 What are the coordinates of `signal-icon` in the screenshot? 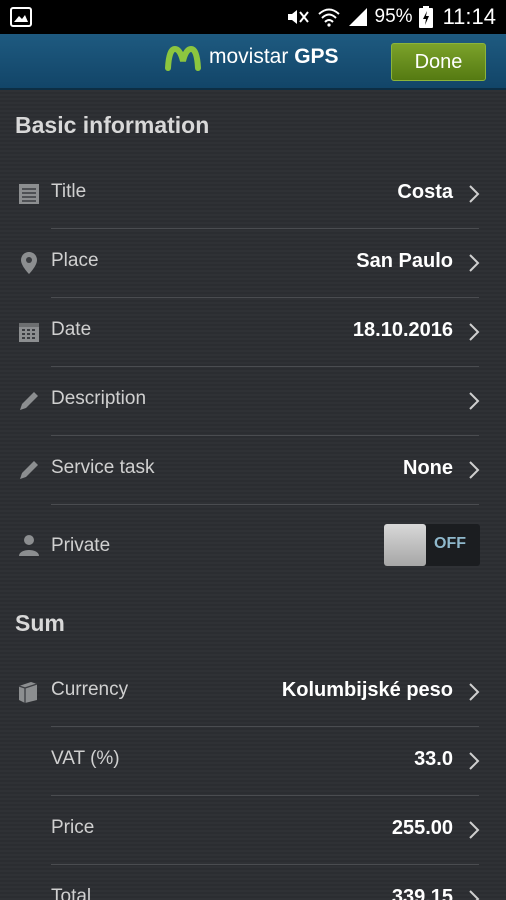 It's located at (357, 17).